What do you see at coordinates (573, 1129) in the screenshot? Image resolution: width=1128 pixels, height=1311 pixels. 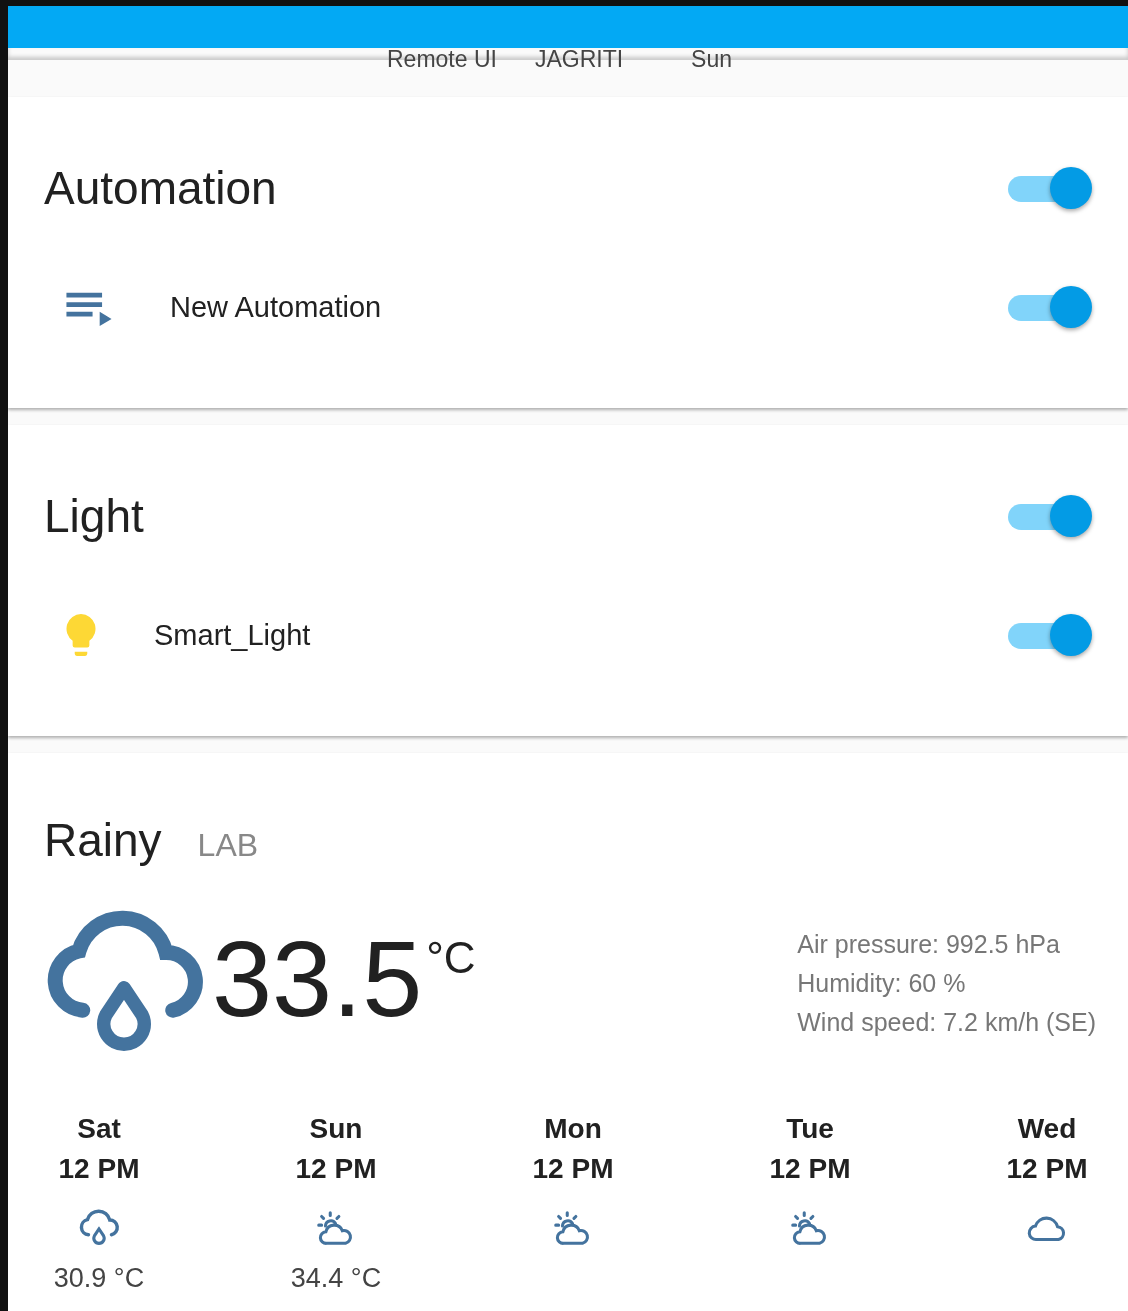 I see `forecast-day: Mon` at bounding box center [573, 1129].